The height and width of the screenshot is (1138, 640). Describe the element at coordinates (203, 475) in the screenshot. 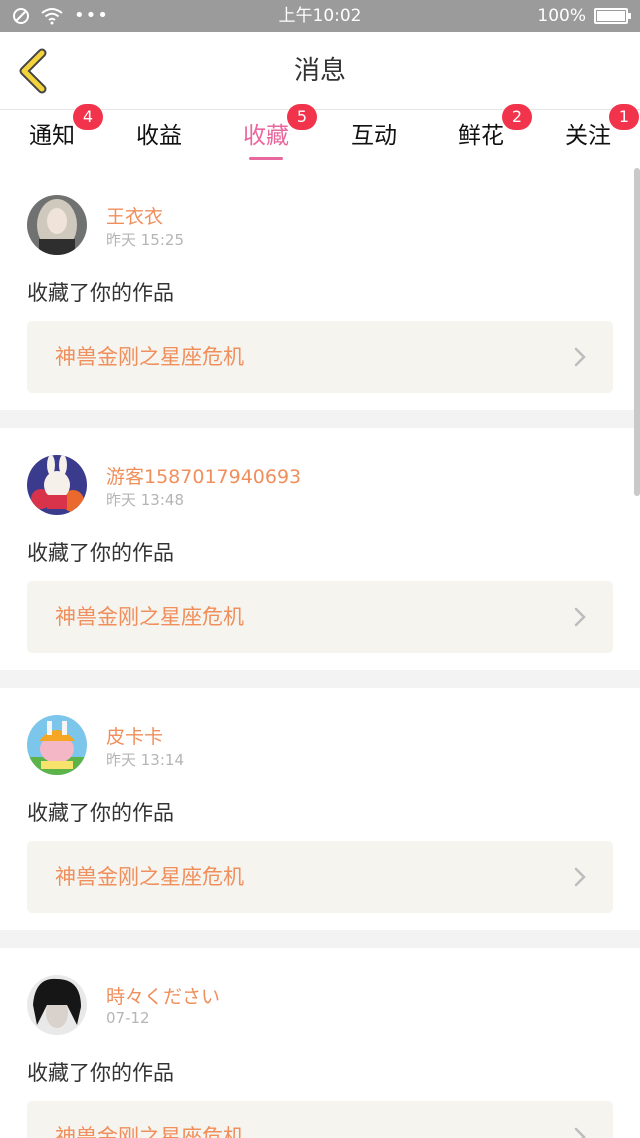

I see `user-name: 游客1587017940693` at that location.